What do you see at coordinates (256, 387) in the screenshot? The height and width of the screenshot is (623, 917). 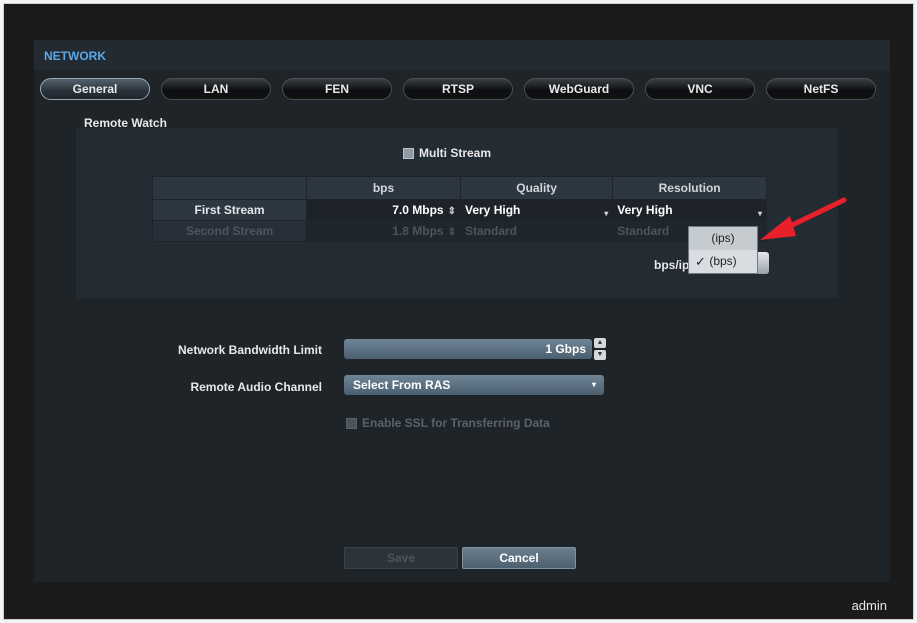 I see `audio-channel-label: Remote Audio Channel` at bounding box center [256, 387].